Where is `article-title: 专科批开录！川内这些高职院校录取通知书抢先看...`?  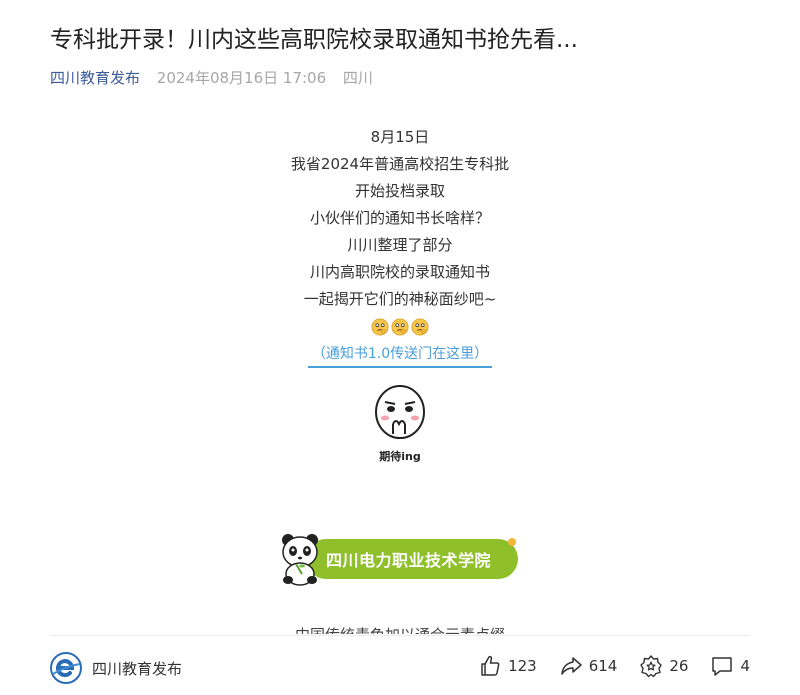 article-title: 专科批开录！川内这些高职院校录取通知书抢先看... is located at coordinates (314, 40).